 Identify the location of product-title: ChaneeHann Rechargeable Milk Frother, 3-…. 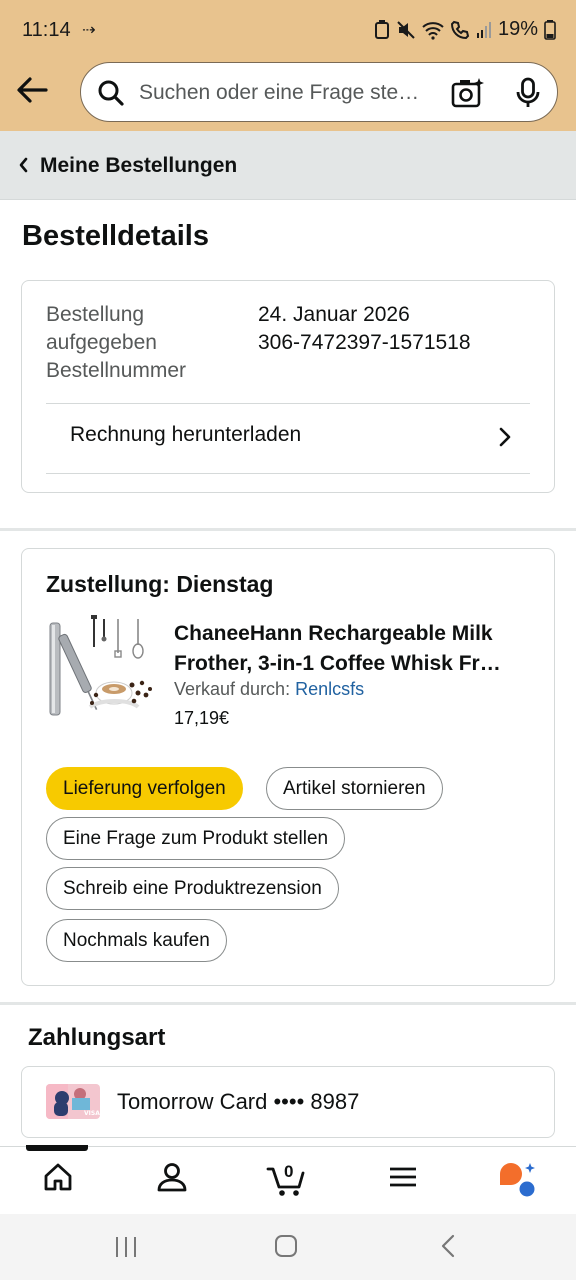
(354, 649).